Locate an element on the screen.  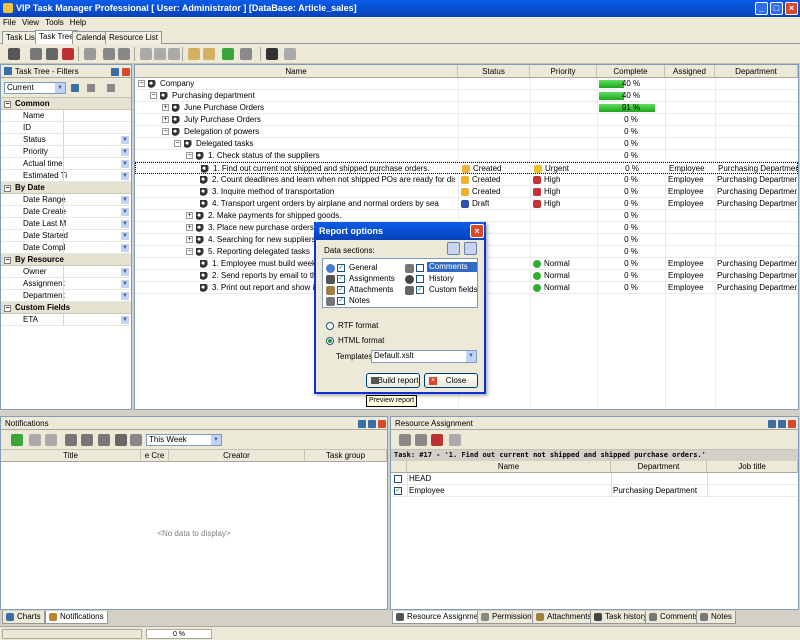
menu-view: View is located at coordinates (30, 22).